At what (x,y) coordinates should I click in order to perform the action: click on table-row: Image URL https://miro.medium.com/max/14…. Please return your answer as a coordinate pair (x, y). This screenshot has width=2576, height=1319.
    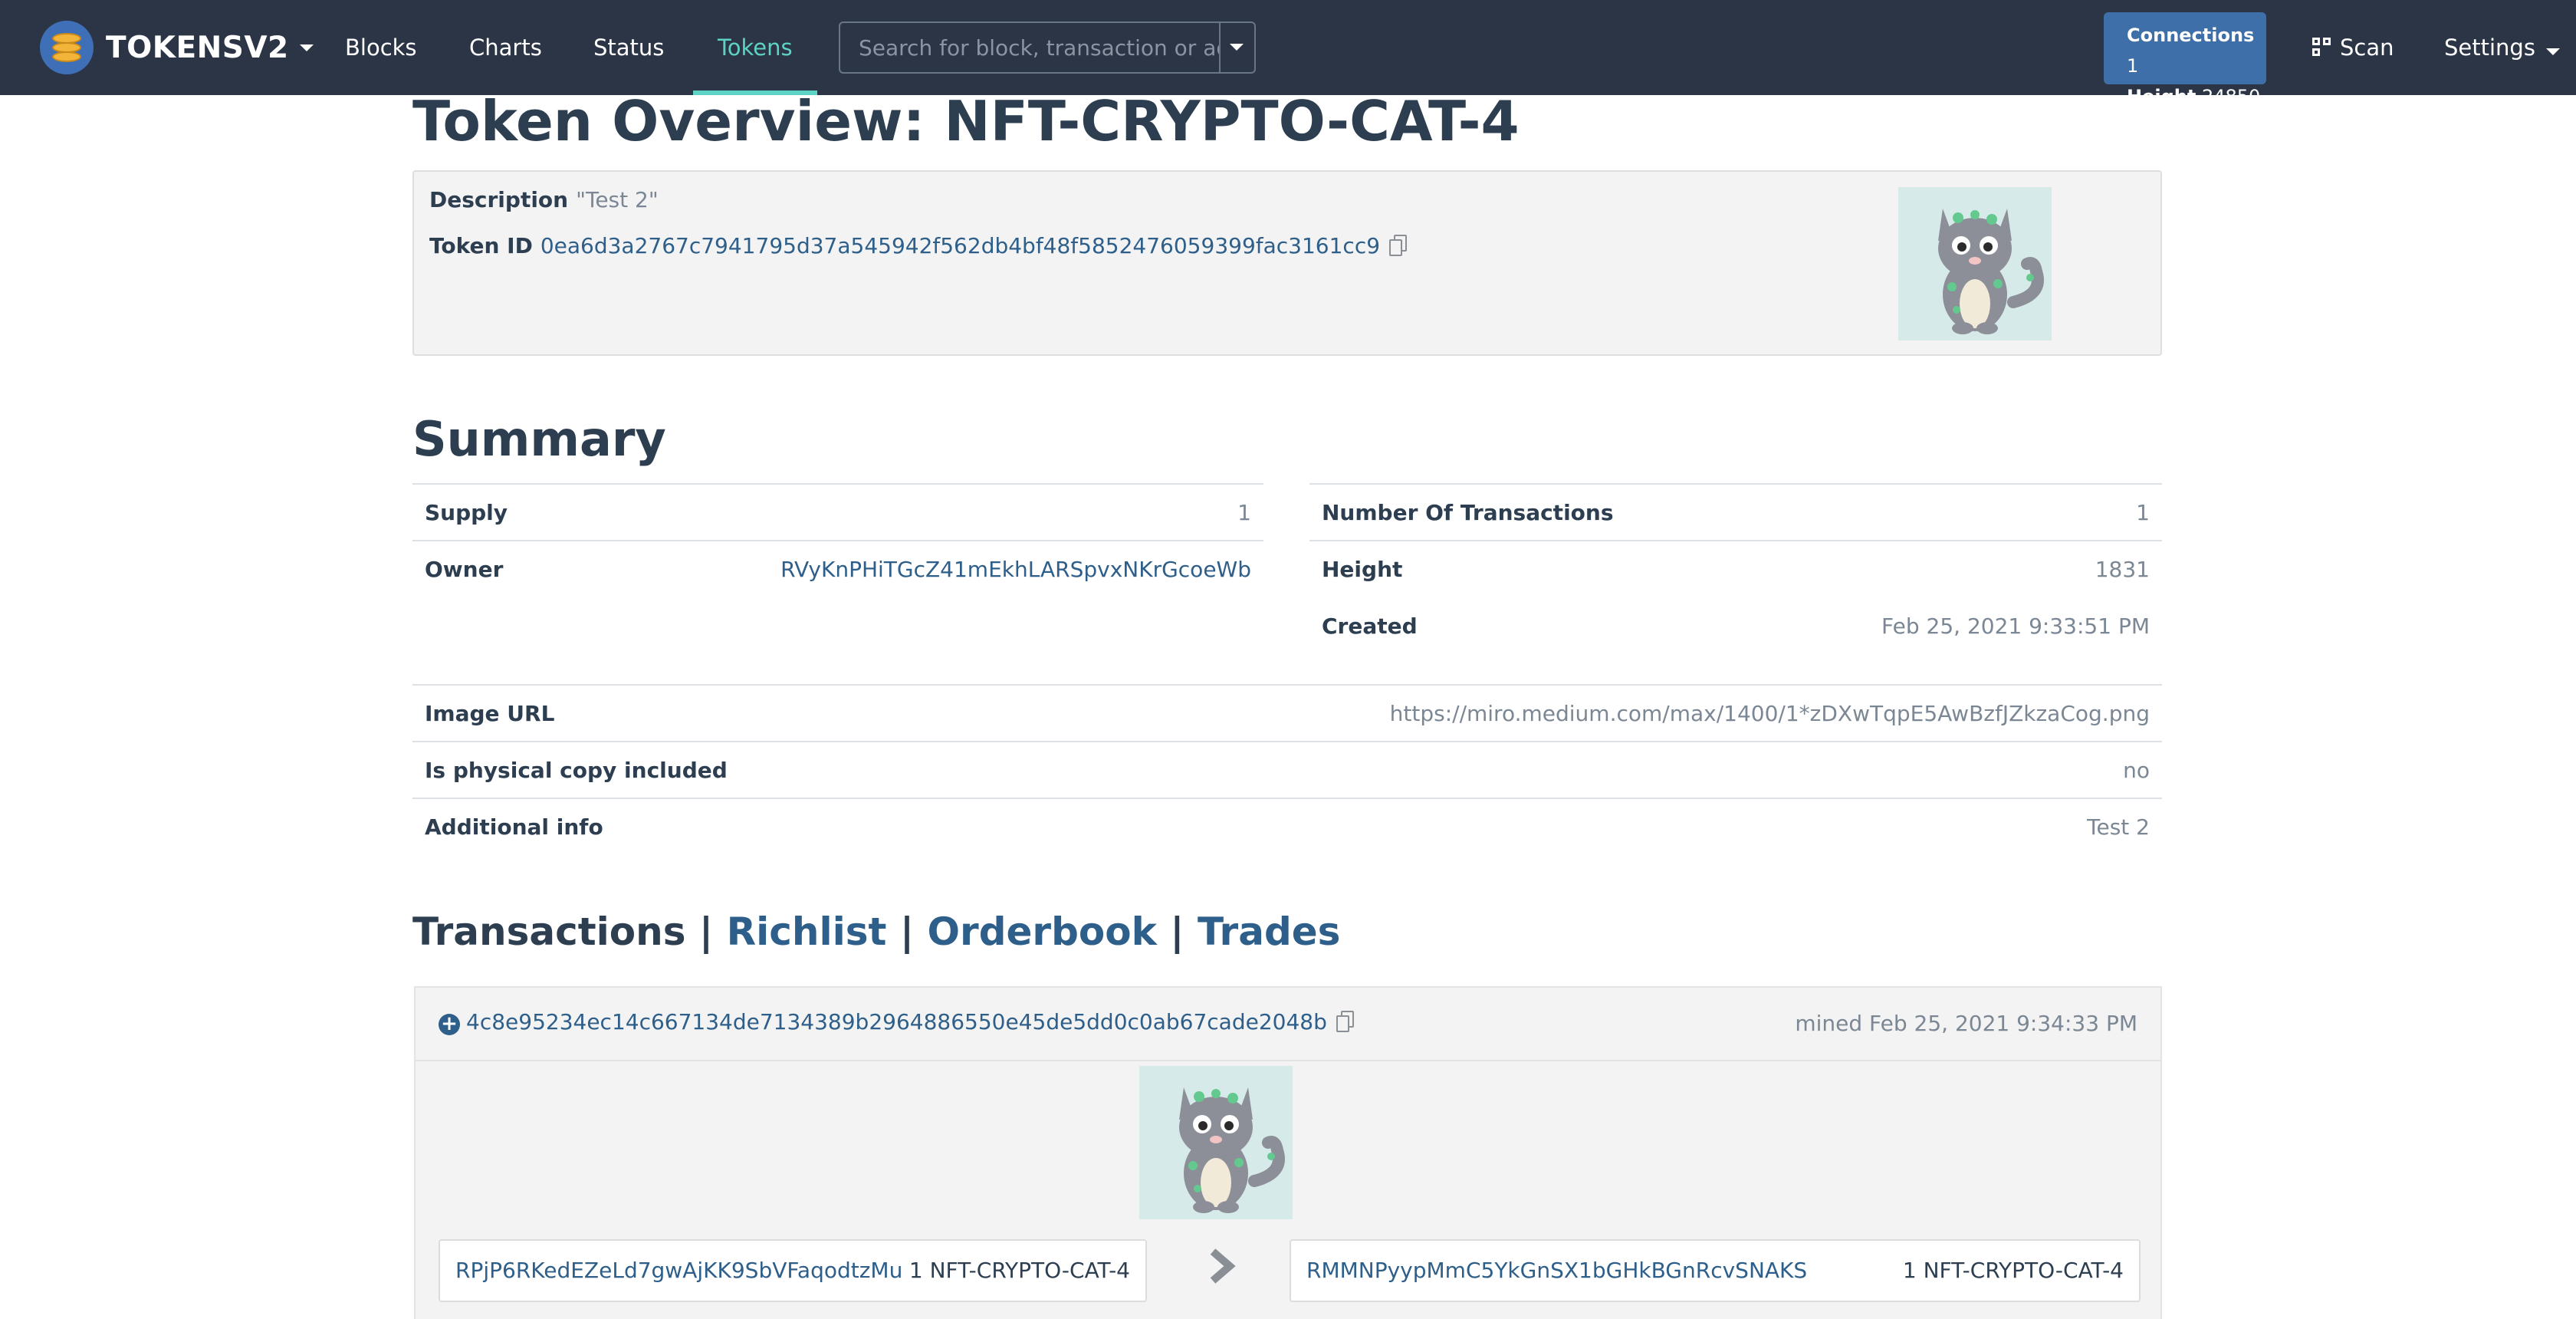
    Looking at the image, I should click on (1287, 713).